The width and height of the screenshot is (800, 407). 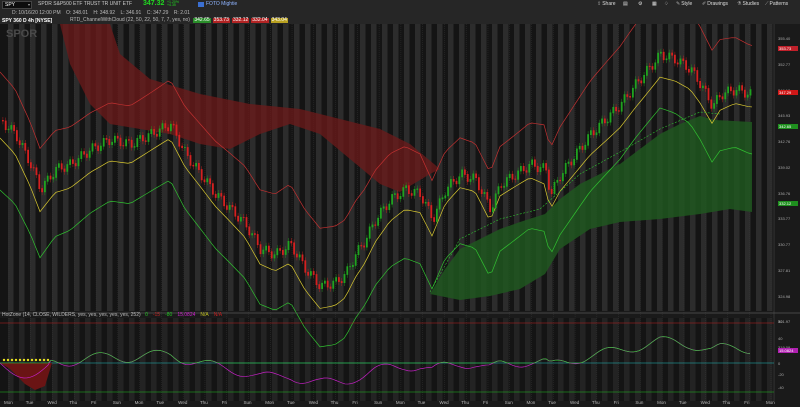 What do you see at coordinates (10, 5) in the screenshot?
I see `symbol-text: SPY` at bounding box center [10, 5].